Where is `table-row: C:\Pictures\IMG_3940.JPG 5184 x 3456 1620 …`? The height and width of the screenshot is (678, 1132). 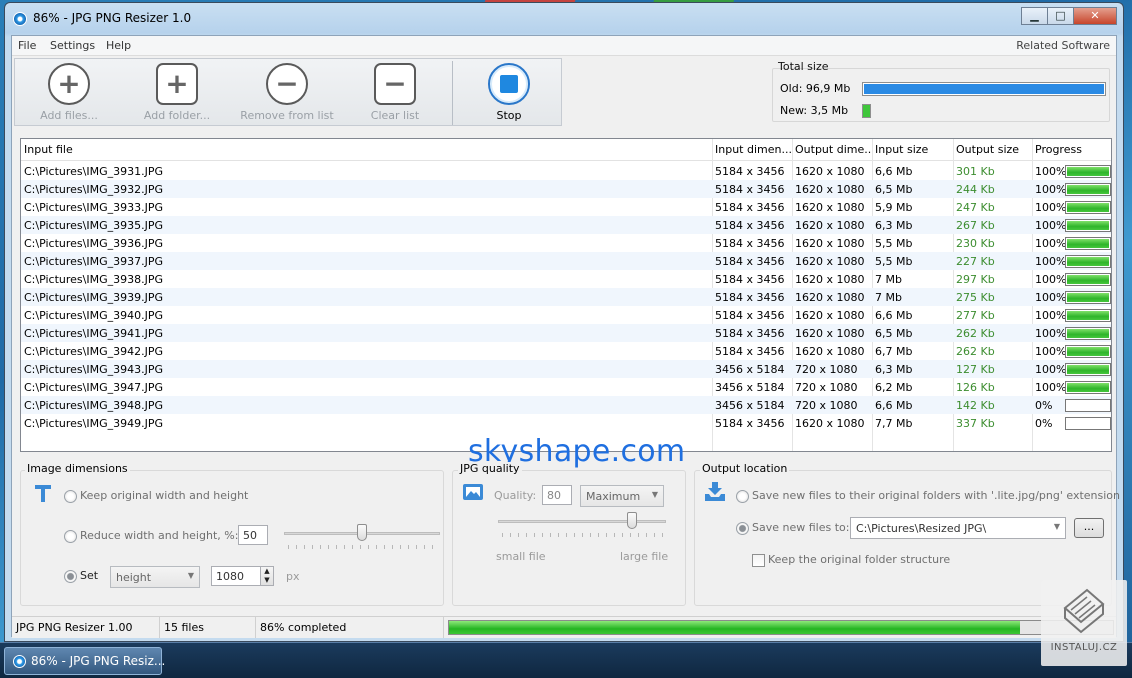 table-row: C:\Pictures\IMG_3940.JPG 5184 x 3456 1620 … is located at coordinates (566, 315).